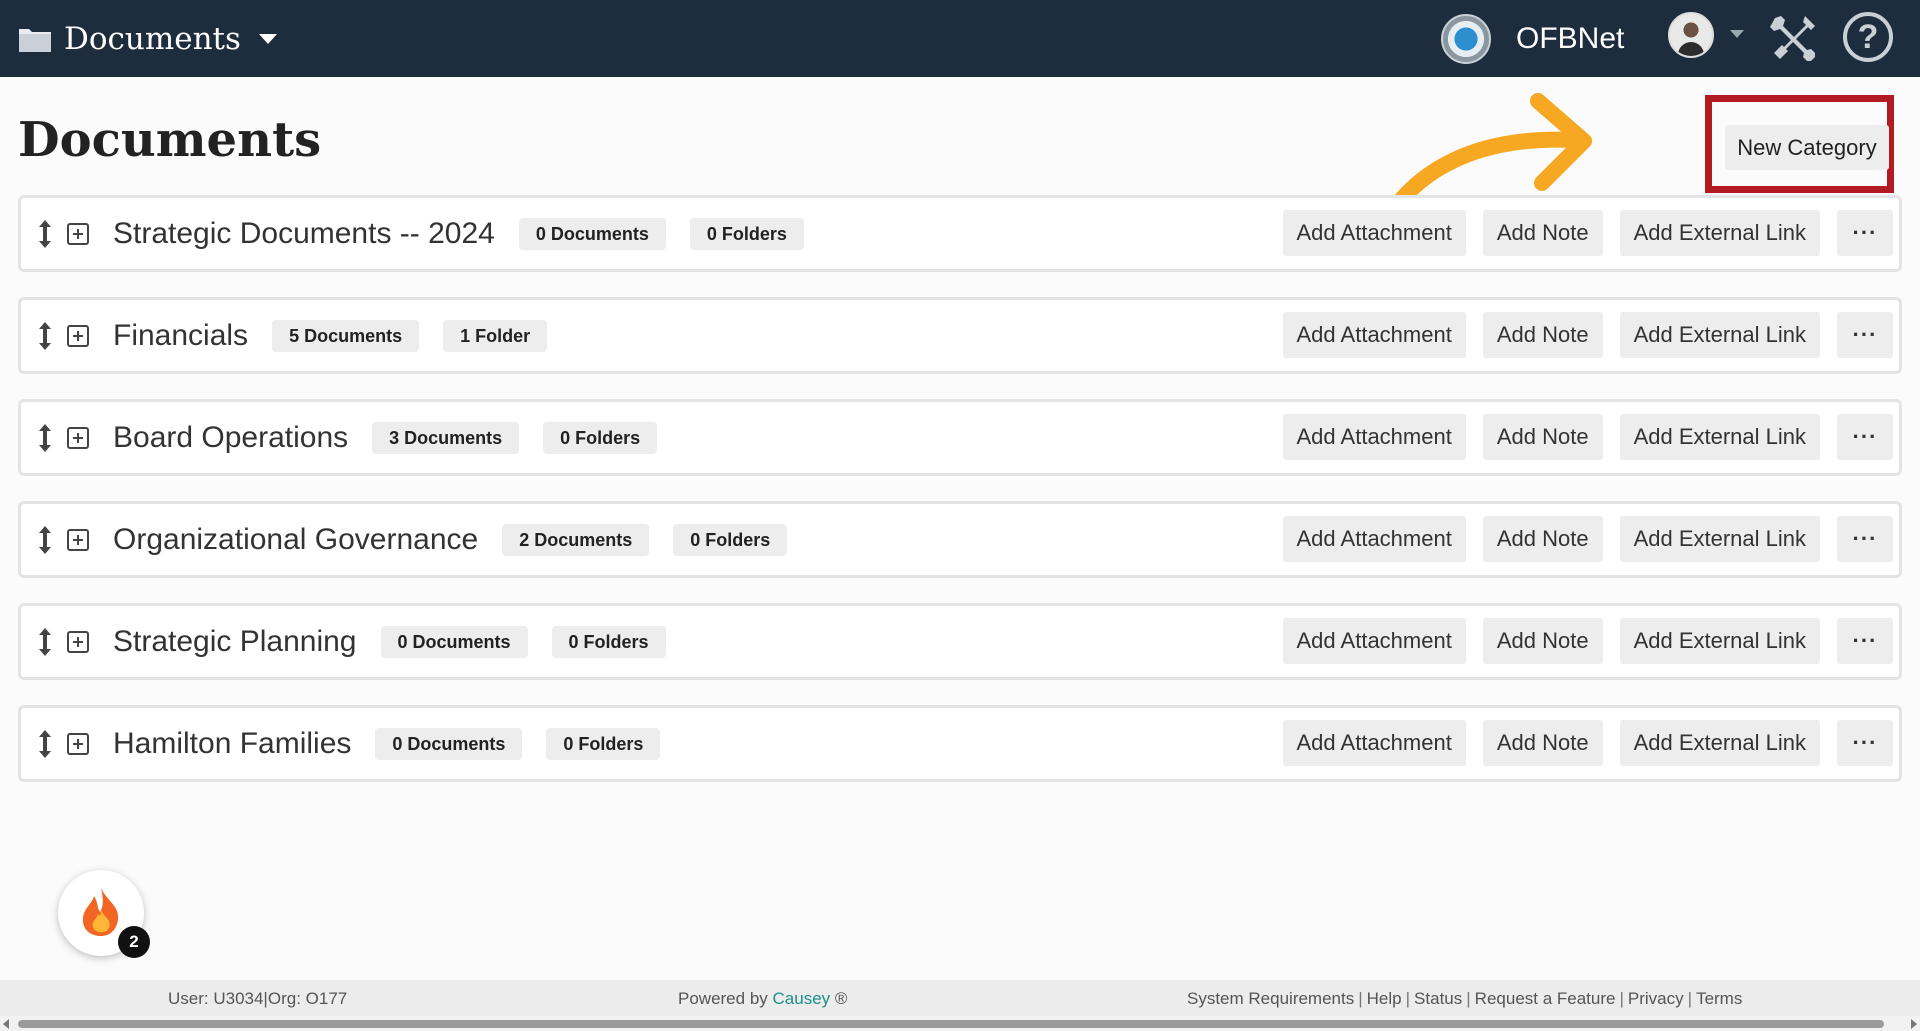  What do you see at coordinates (1914, 1024) in the screenshot?
I see `scroll-right-icon` at bounding box center [1914, 1024].